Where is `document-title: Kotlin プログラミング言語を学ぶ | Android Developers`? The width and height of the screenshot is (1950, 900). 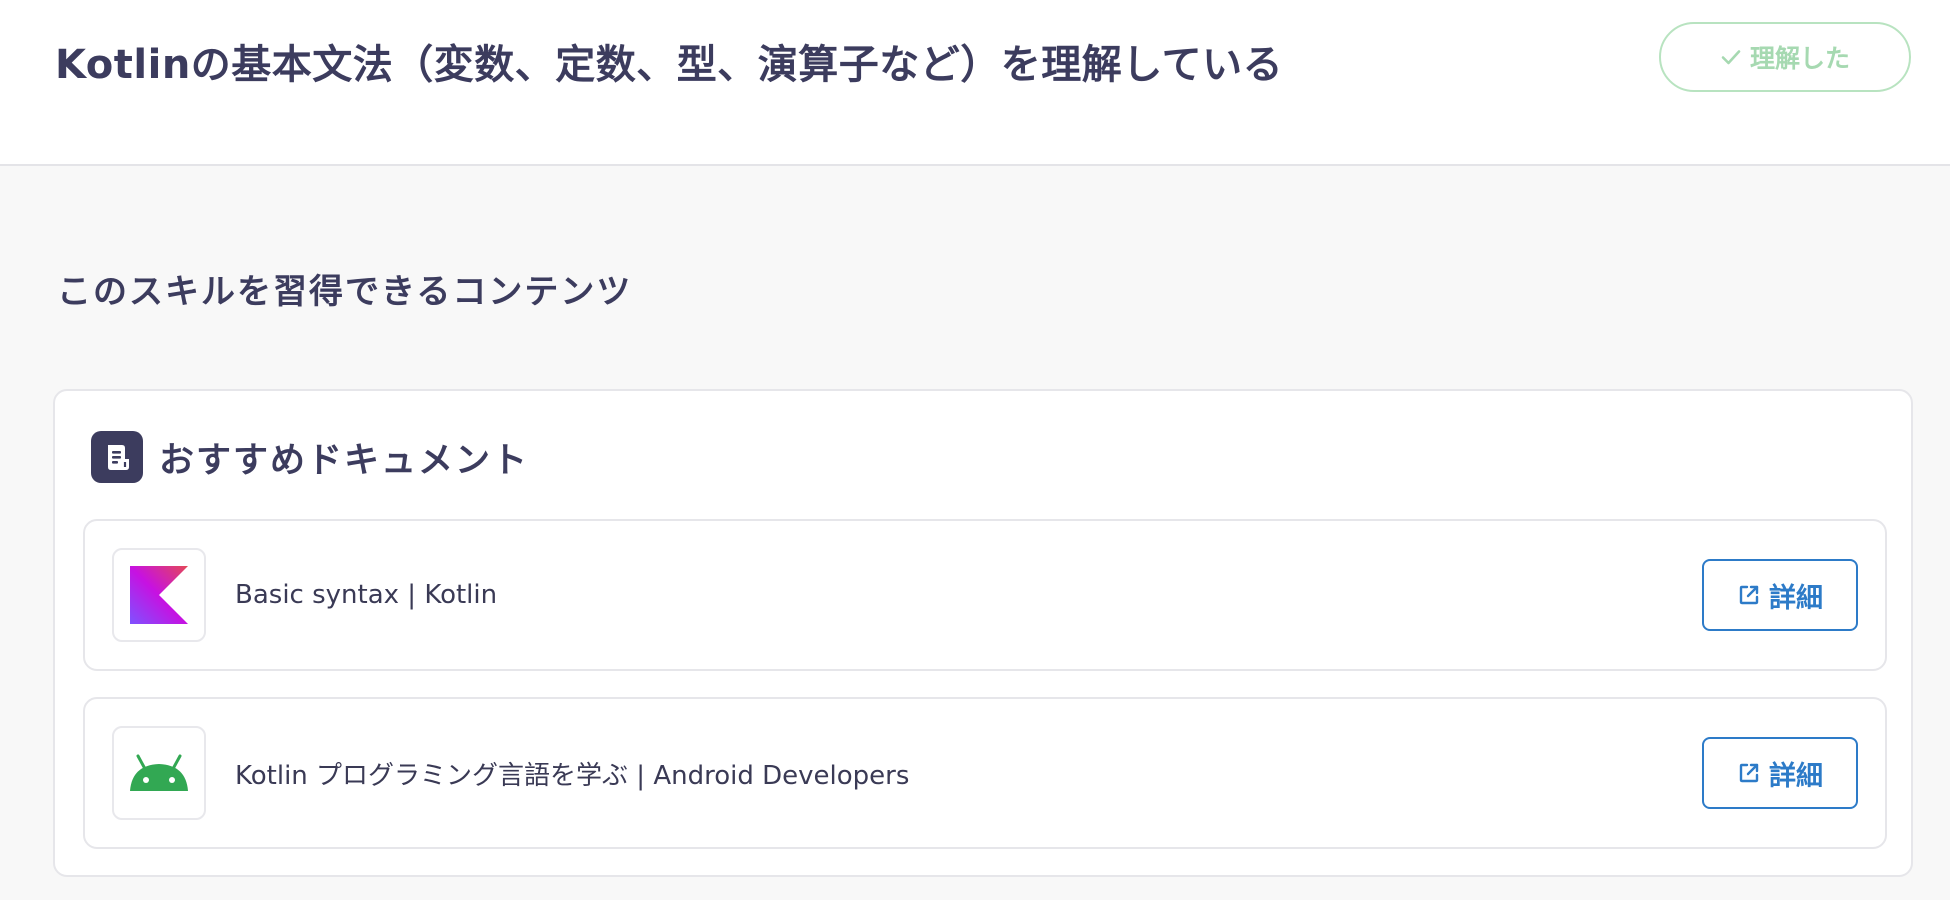
document-title: Kotlin プログラミング言語を学ぶ | Android Developers is located at coordinates (572, 773).